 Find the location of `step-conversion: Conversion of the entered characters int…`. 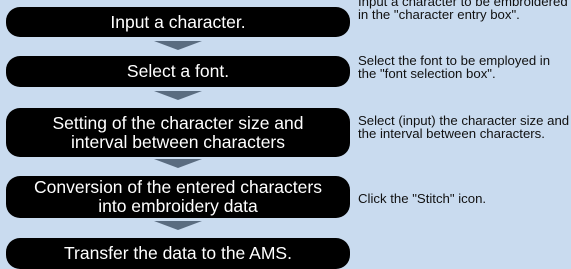

step-conversion: Conversion of the entered characters int… is located at coordinates (178, 197).